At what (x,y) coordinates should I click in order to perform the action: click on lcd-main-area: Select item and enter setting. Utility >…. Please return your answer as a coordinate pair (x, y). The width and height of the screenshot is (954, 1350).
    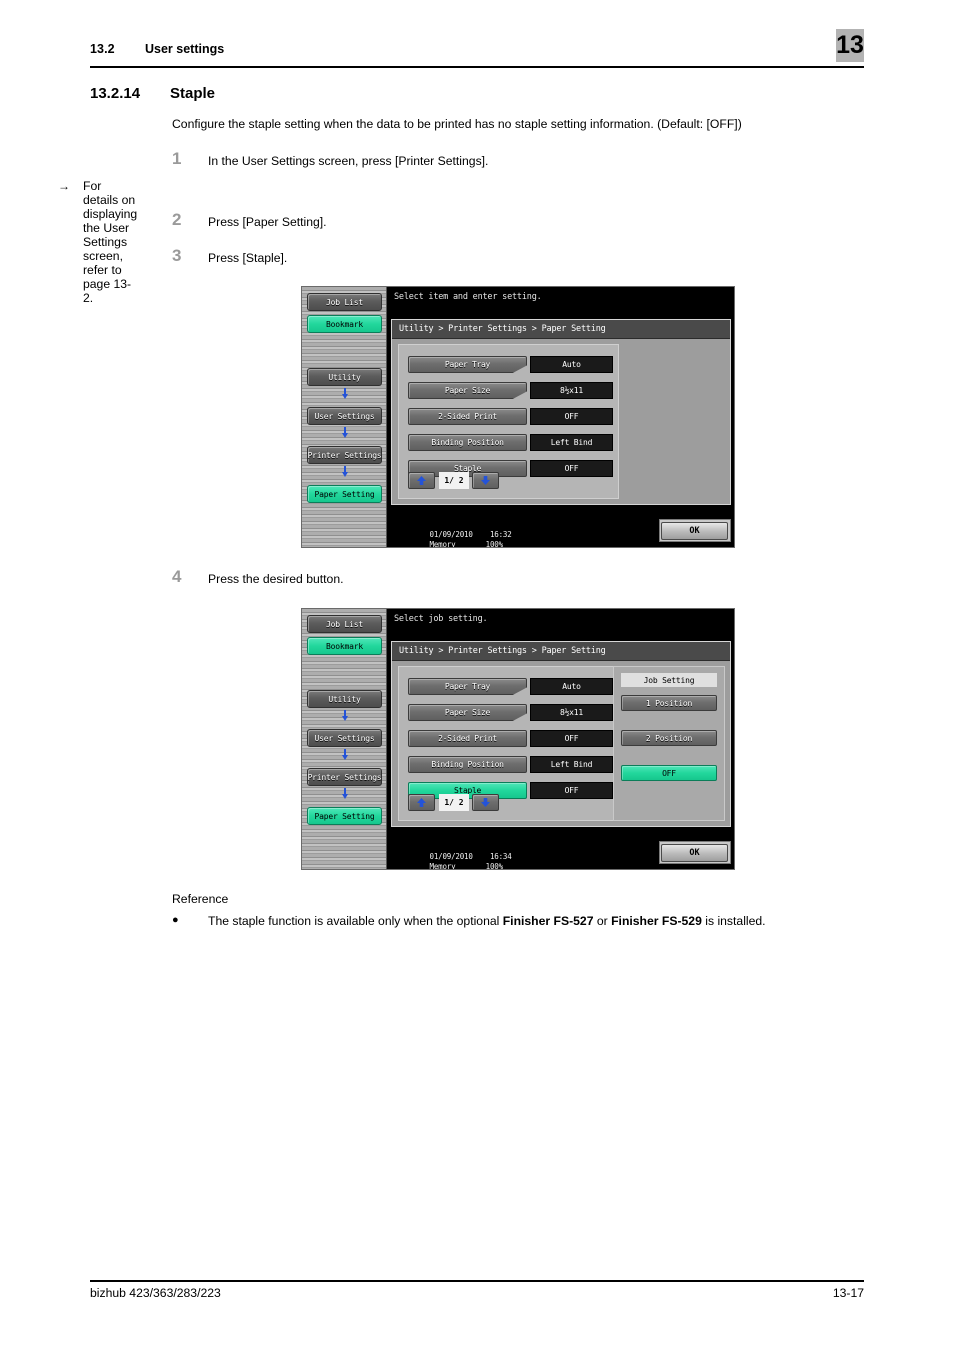
    Looking at the image, I should click on (560, 417).